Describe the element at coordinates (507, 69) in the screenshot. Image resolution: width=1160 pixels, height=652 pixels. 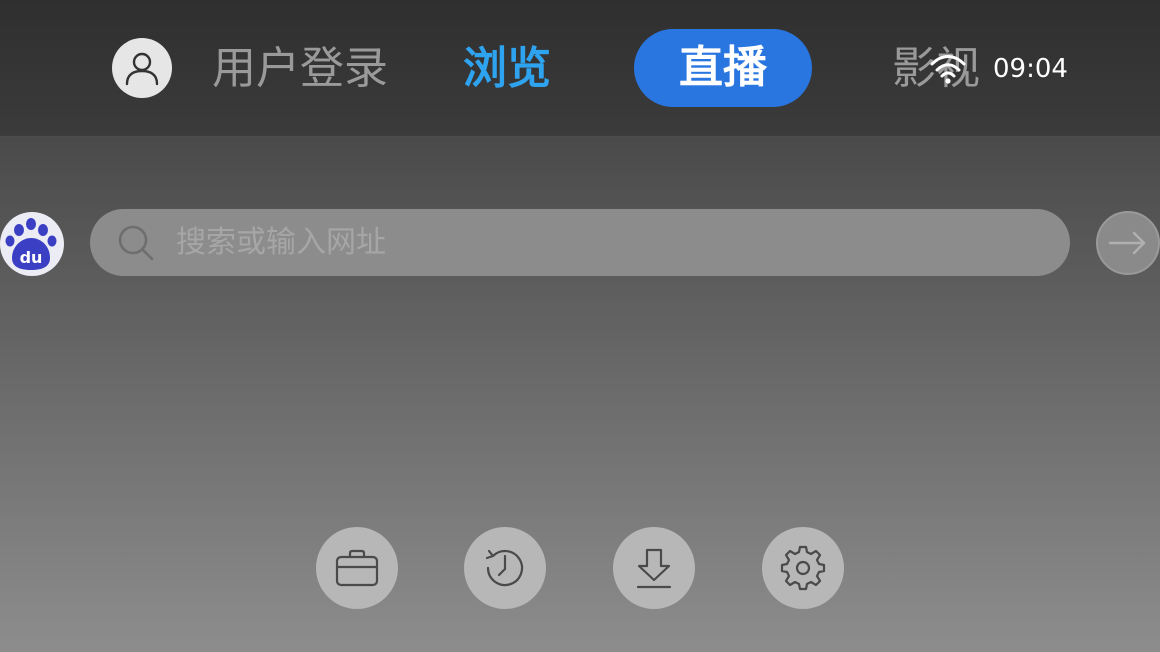
I see `nav-browse: 浏览` at that location.